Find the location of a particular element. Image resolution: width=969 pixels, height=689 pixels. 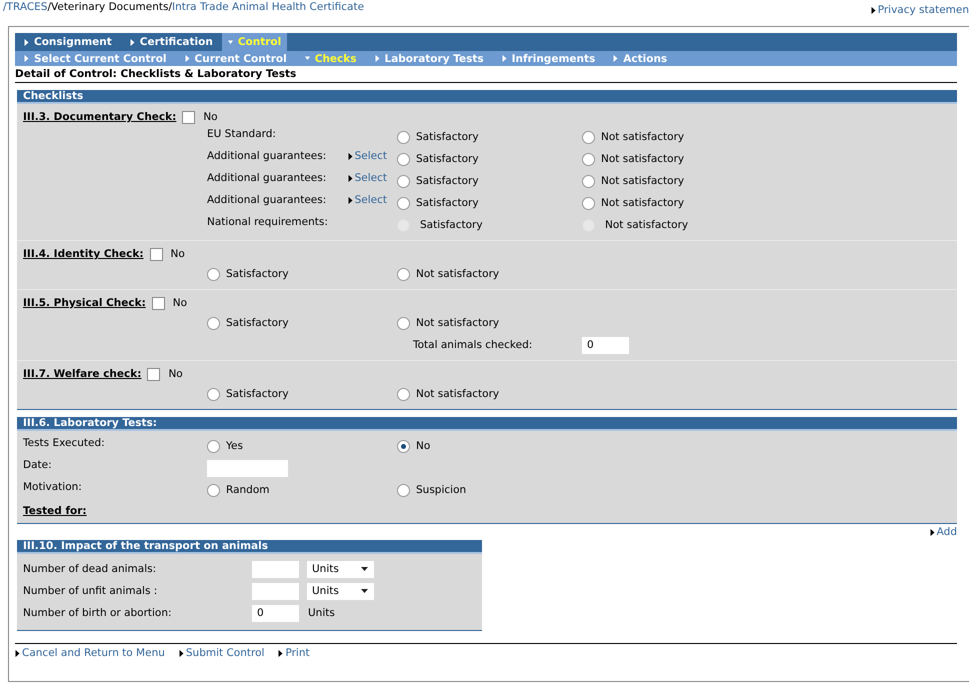

field-label: Total animals checked: is located at coordinates (472, 345).